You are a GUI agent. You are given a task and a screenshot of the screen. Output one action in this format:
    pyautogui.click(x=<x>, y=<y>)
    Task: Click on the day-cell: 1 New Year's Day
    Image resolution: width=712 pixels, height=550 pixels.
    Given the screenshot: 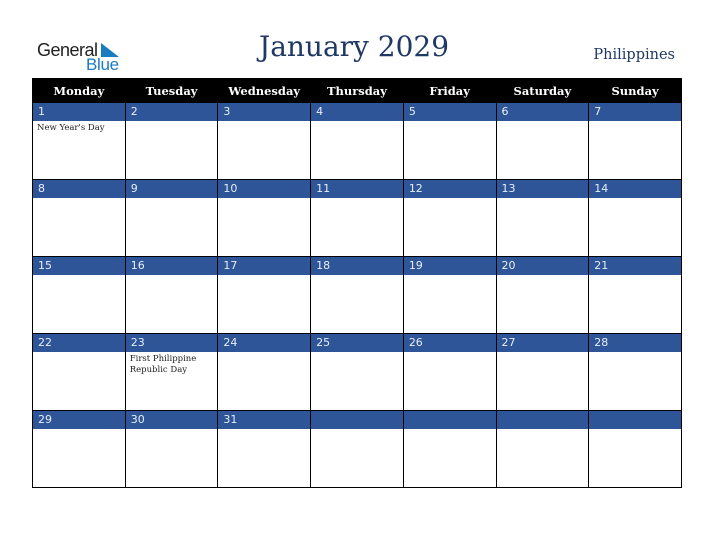 What is the action you would take?
    pyautogui.click(x=79, y=141)
    